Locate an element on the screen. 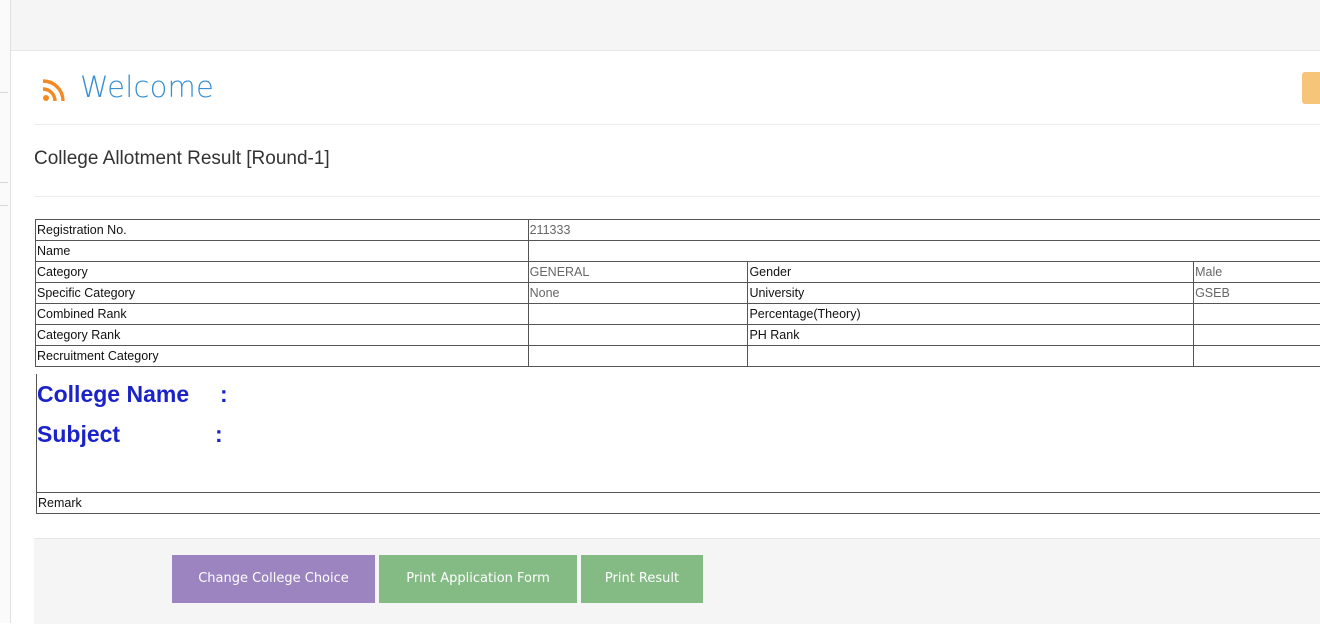 The width and height of the screenshot is (1320, 624). combined-rank-value is located at coordinates (638, 314).